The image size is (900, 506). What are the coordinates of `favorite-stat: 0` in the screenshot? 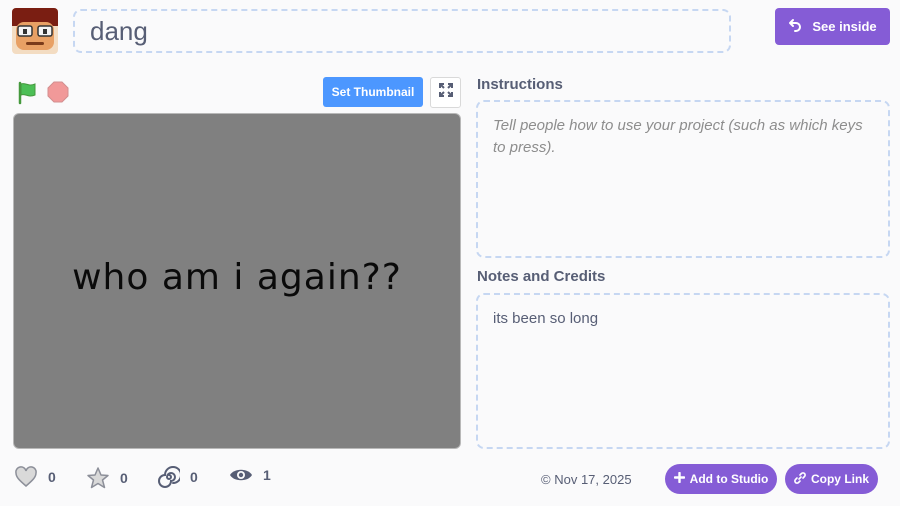 It's located at (107, 478).